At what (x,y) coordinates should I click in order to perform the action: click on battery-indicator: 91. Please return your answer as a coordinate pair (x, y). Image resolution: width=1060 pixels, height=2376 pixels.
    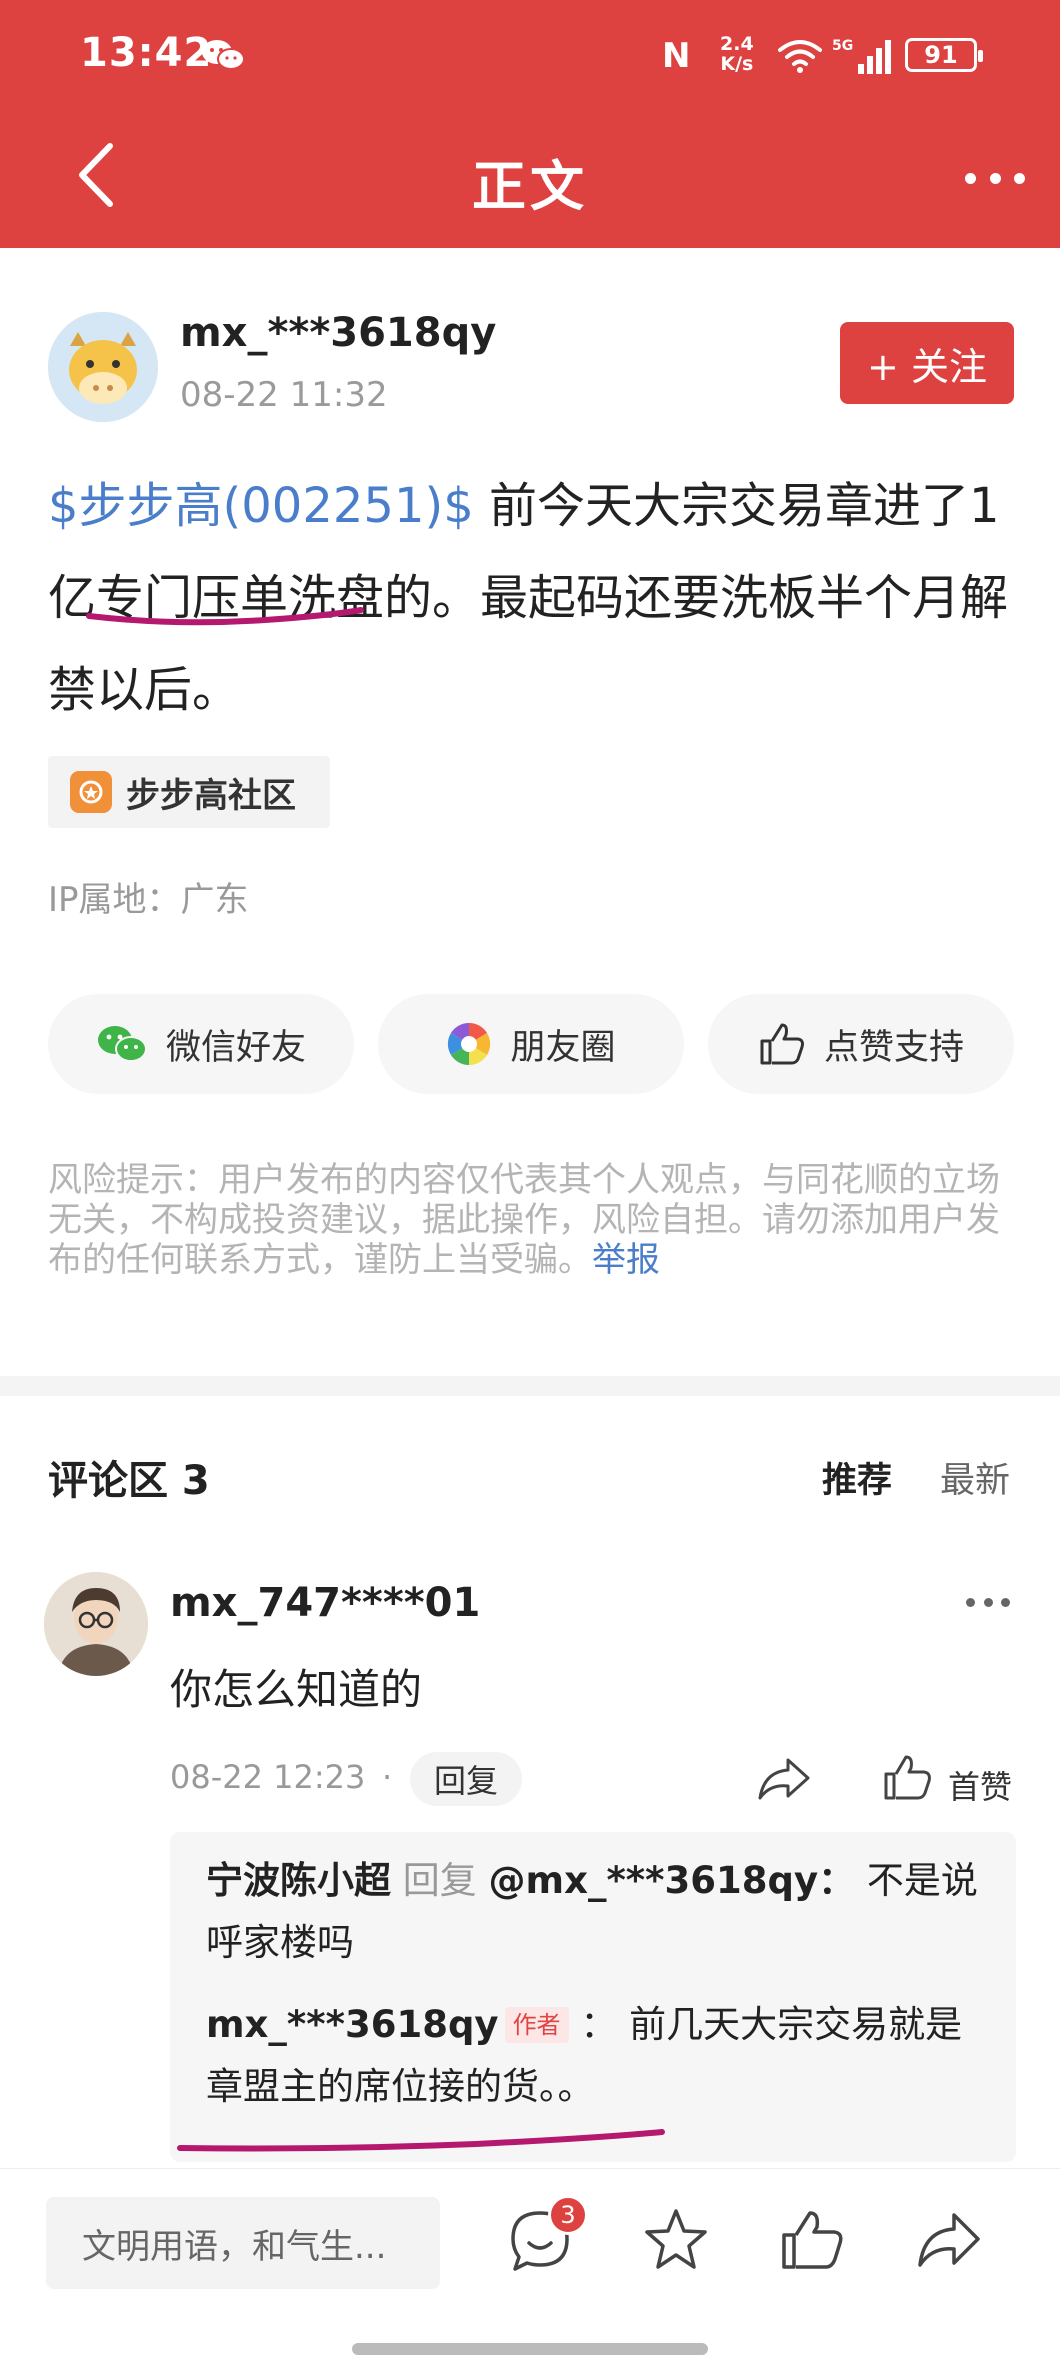
    Looking at the image, I should click on (944, 55).